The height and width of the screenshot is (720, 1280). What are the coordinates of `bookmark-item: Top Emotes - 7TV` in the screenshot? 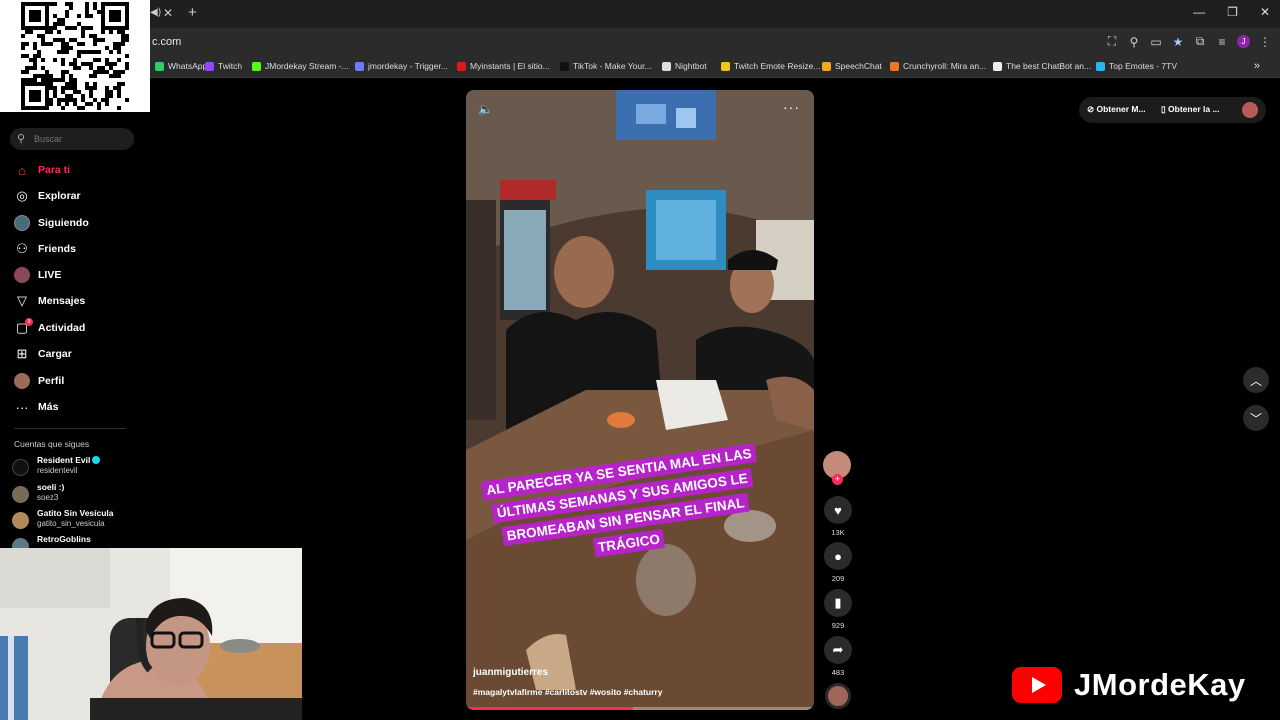 It's located at (1136, 66).